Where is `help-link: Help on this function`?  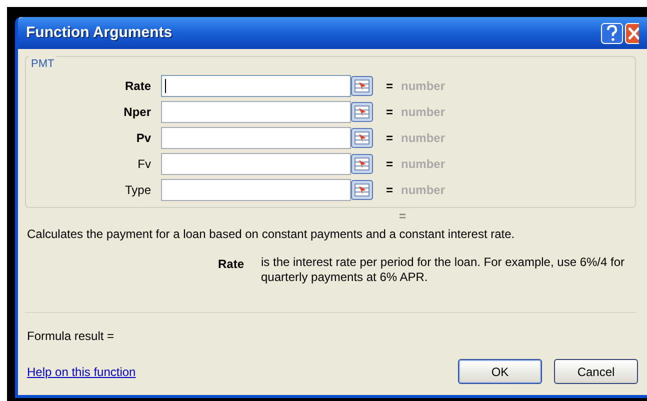
help-link: Help on this function is located at coordinates (81, 371).